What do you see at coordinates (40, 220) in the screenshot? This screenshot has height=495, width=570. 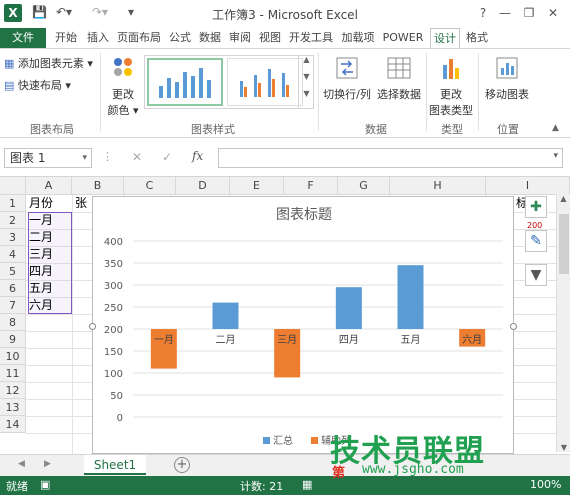 I see `cell-a2: 一月` at bounding box center [40, 220].